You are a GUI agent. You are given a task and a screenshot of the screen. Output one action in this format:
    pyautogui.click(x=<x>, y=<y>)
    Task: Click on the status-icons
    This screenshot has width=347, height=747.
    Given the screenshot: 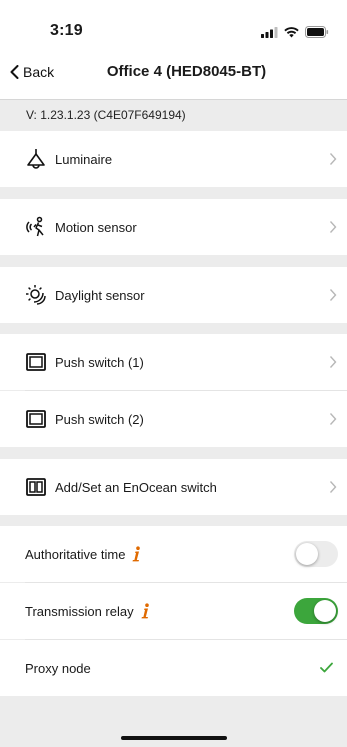 What is the action you would take?
    pyautogui.click(x=295, y=32)
    